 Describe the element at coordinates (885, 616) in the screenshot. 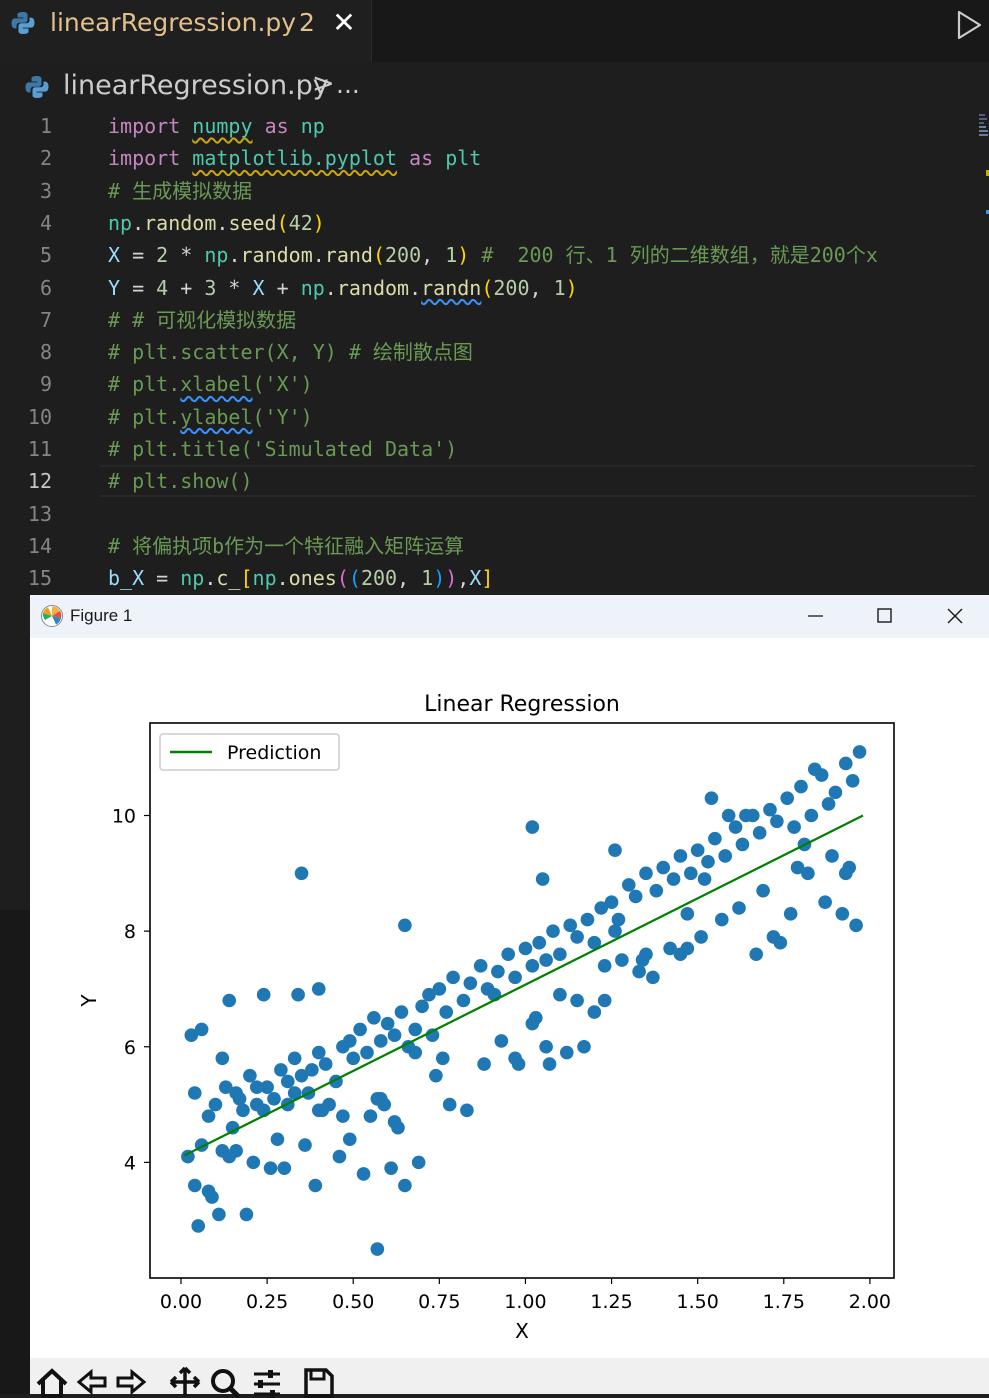

I see `maximize-button` at that location.